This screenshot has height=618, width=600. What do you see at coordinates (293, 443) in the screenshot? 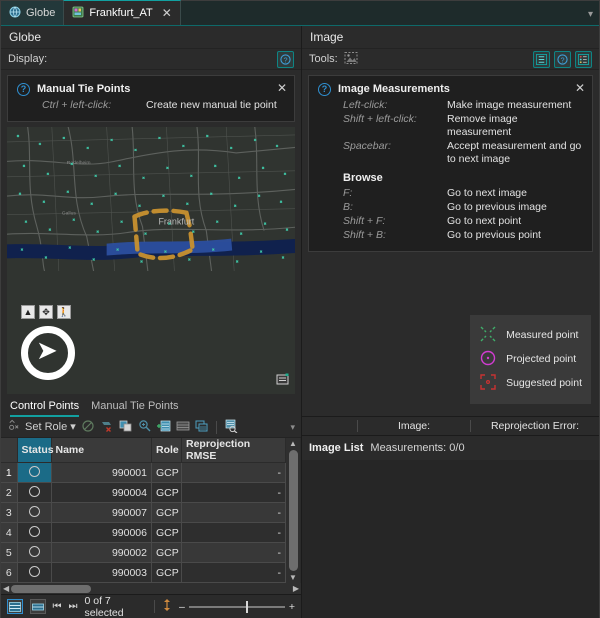
I see `scroll-up-icon: ▲` at bounding box center [293, 443].